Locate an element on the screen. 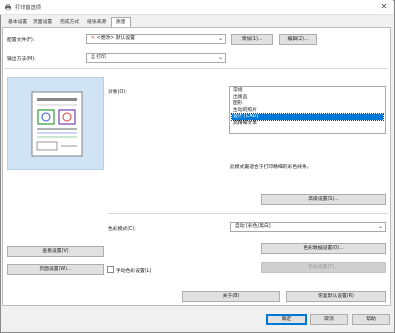  objective-item-vivid-photos: 生动的照片 is located at coordinates (307, 111).